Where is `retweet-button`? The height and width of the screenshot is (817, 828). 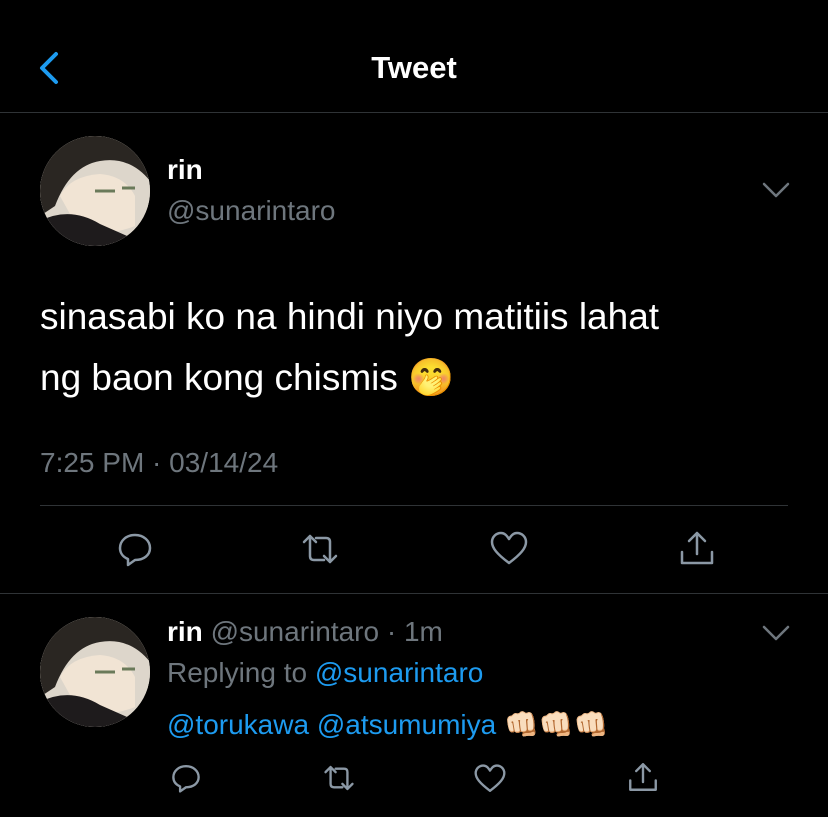
retweet-button is located at coordinates (320, 549).